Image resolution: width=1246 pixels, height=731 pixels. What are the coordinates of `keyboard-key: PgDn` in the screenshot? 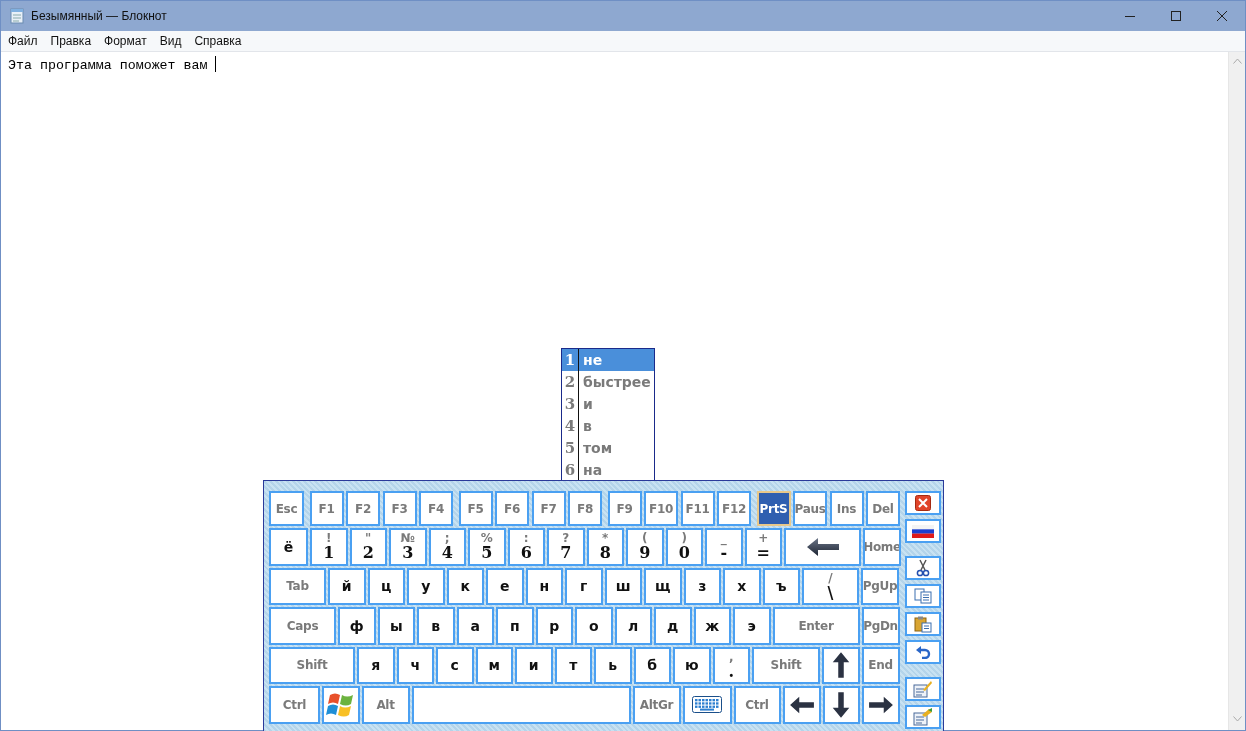 It's located at (880, 626).